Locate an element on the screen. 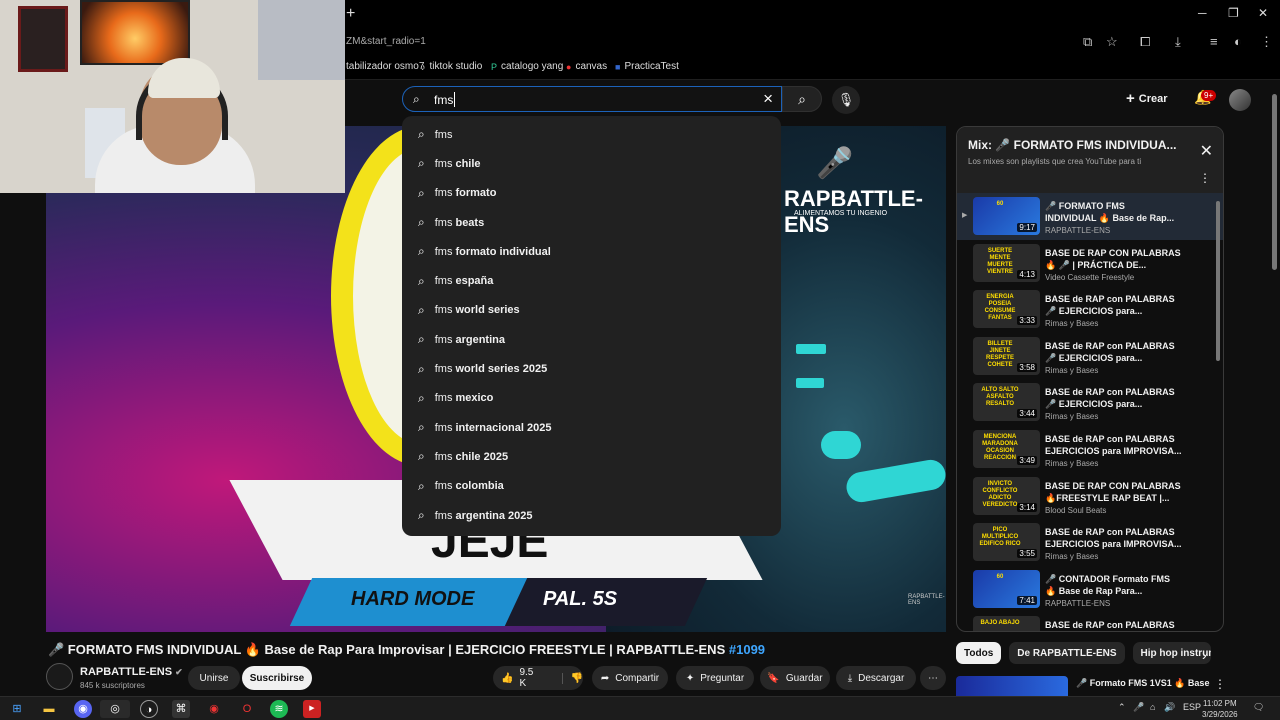 This screenshot has width=1280, height=720. bookmark-catalogo: Pcatalogo yang is located at coordinates (527, 66).